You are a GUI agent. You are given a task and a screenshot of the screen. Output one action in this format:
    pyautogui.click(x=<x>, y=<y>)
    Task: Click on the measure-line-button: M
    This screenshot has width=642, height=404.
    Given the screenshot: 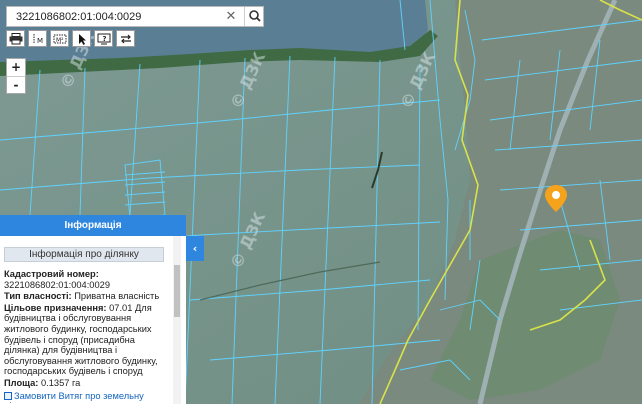 What is the action you would take?
    pyautogui.click(x=37, y=38)
    